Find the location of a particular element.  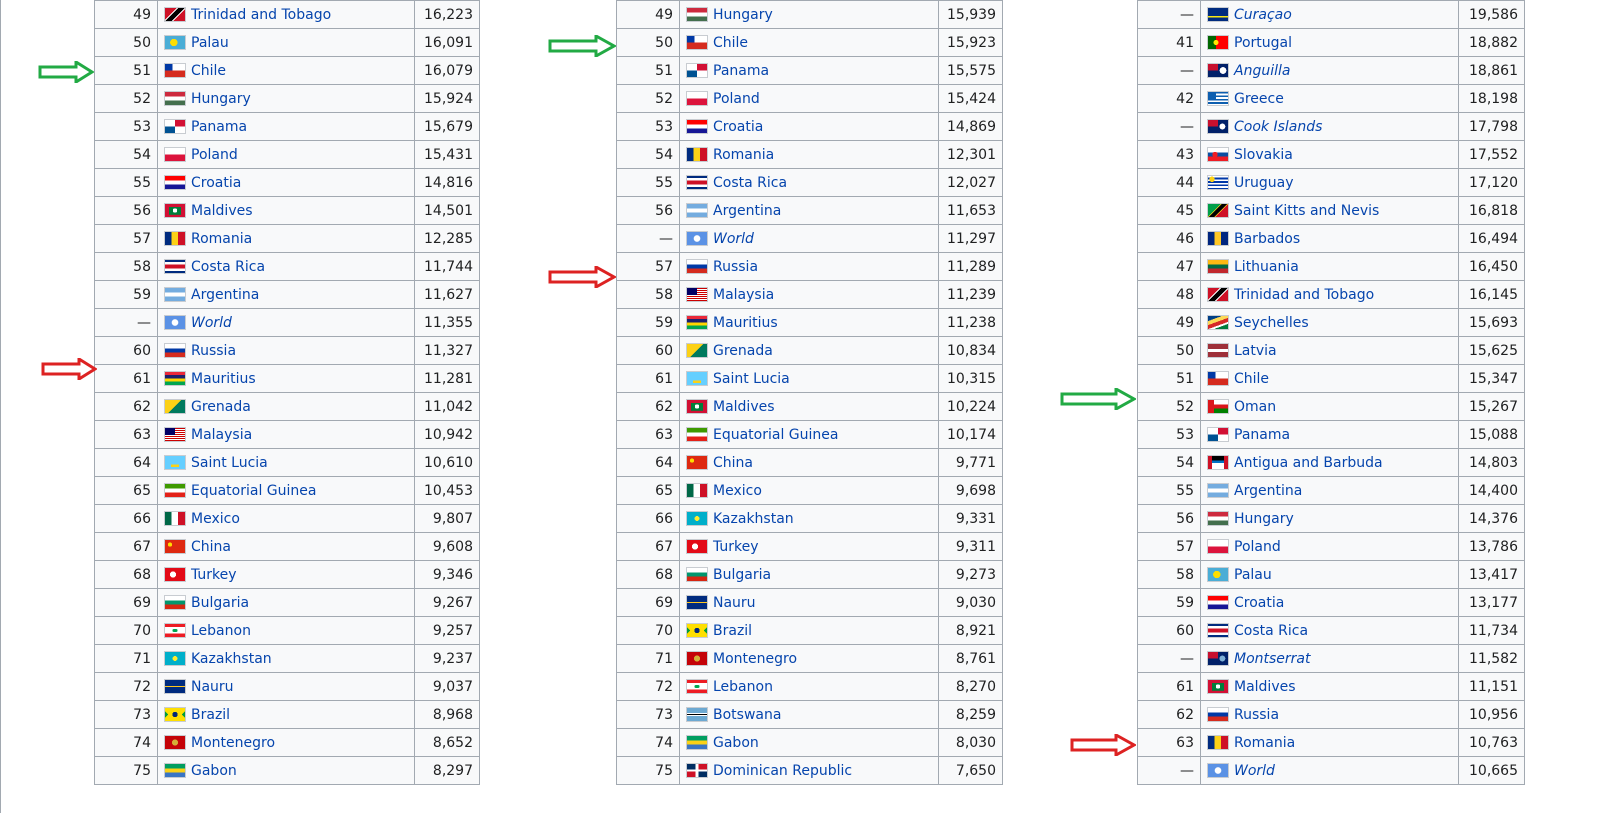

rank-cell: 57 is located at coordinates (1169, 546).